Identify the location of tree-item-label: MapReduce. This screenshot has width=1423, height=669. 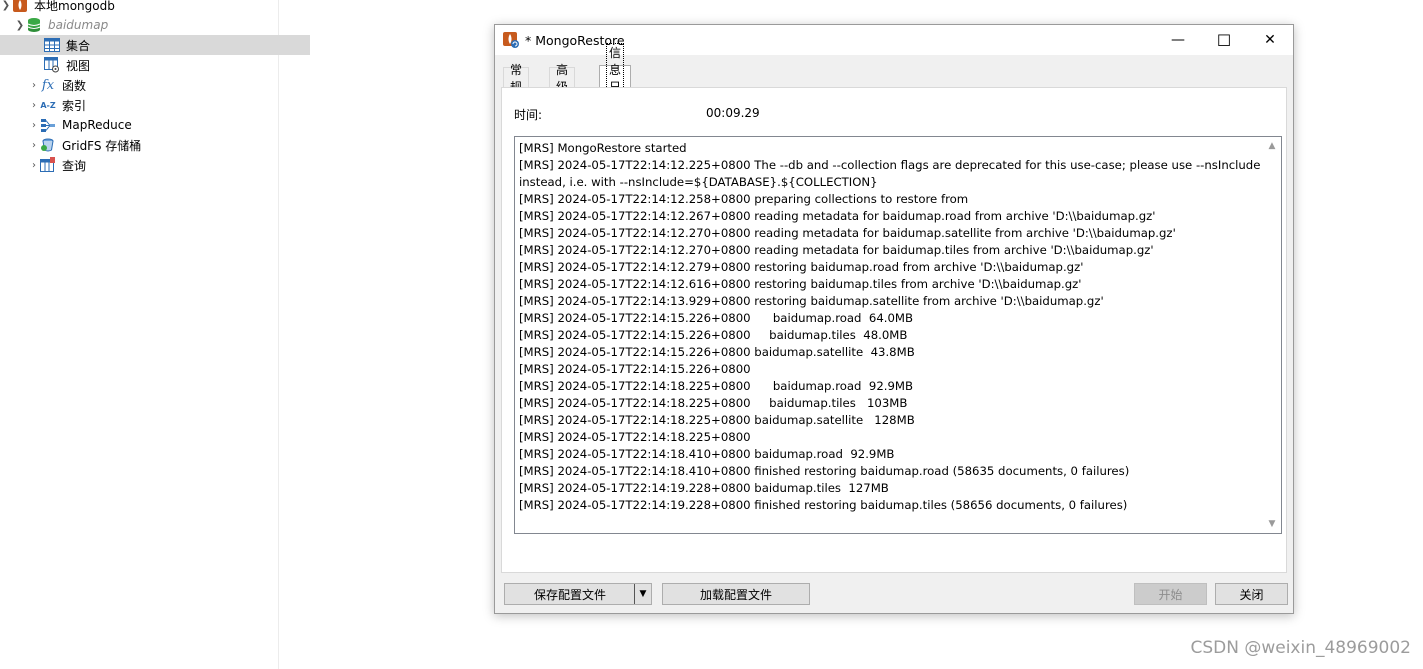
(97, 125).